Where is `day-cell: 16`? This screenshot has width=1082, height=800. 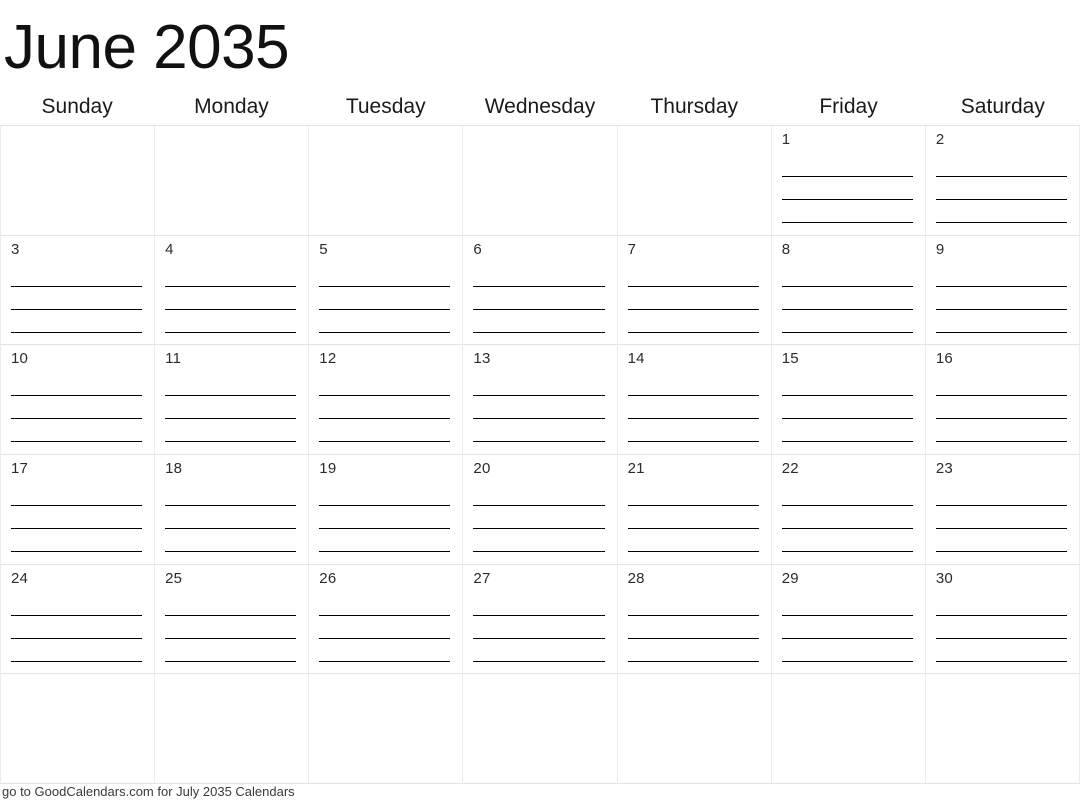
day-cell: 16 is located at coordinates (1002, 400).